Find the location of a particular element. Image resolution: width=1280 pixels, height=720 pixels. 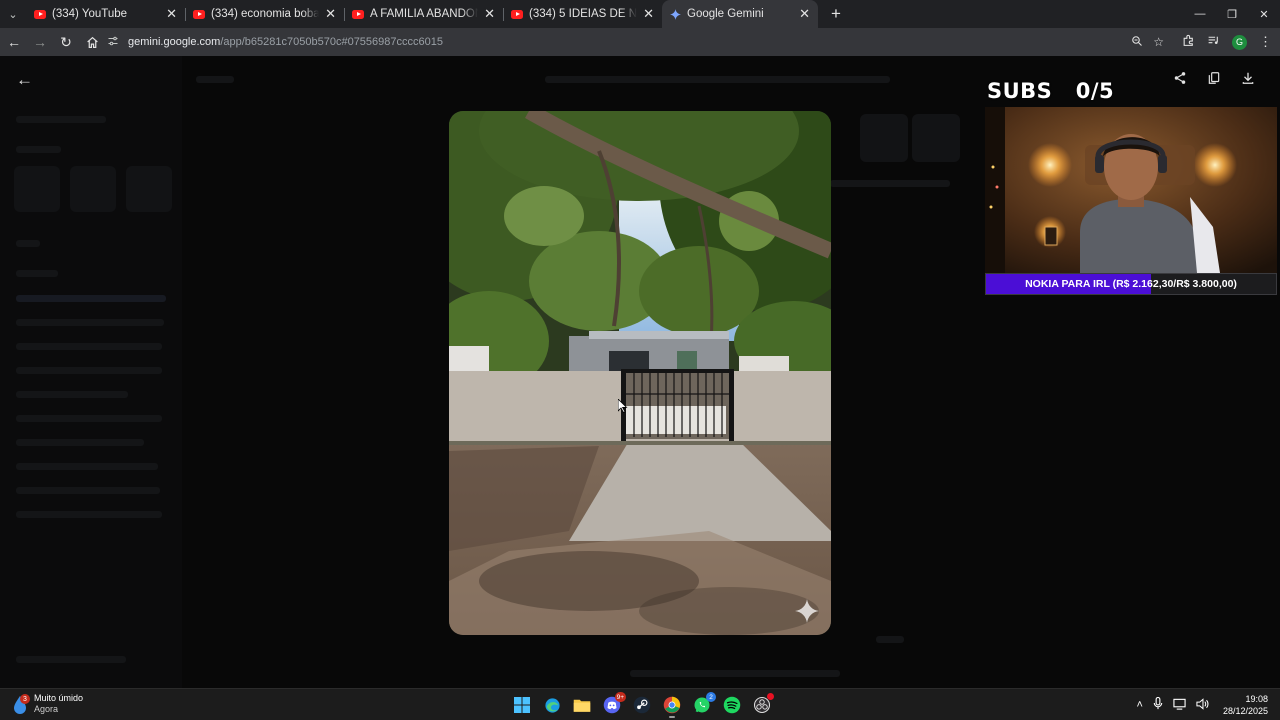

tray-overflow-chevron-icon: ˄ is located at coordinates (1140, 705).